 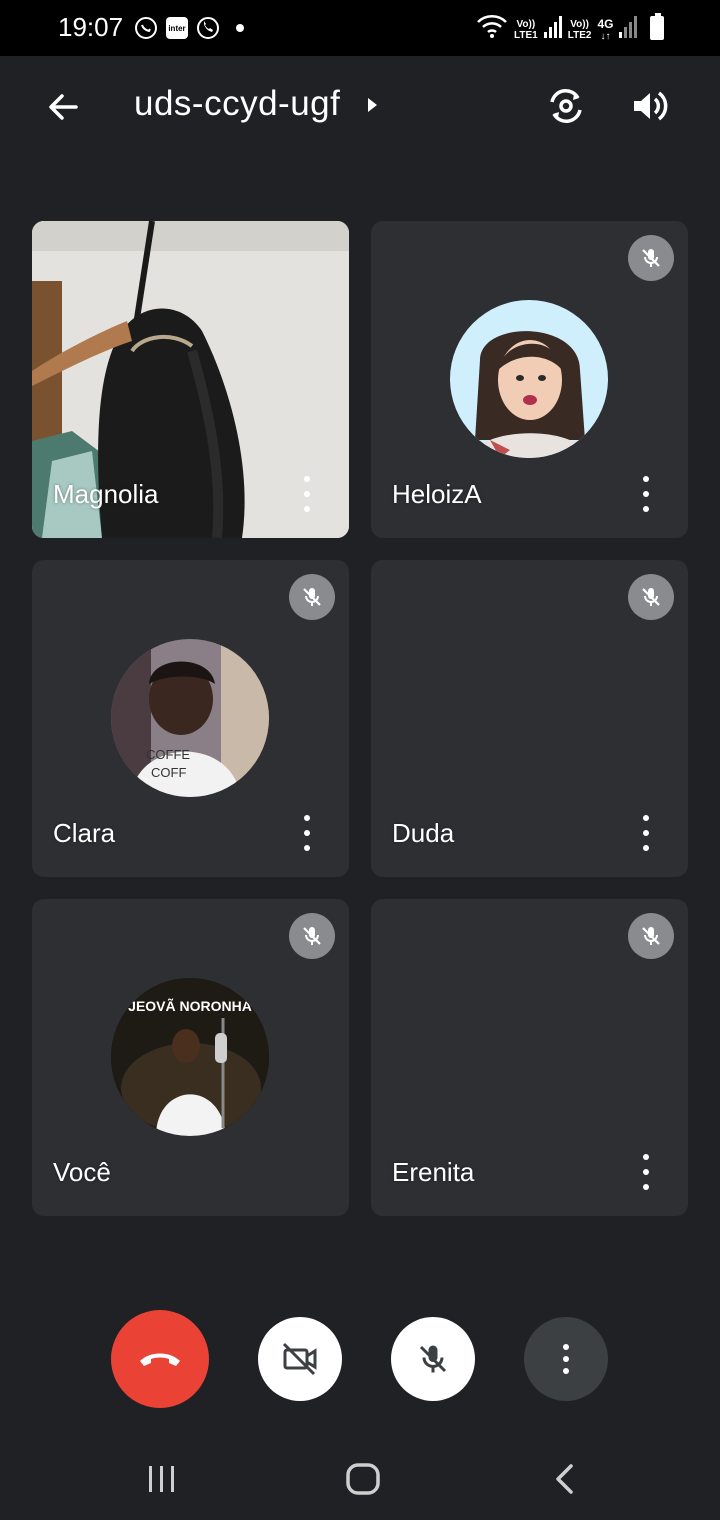 I want to click on avatar: COFFE COFF, so click(x=190, y=718).